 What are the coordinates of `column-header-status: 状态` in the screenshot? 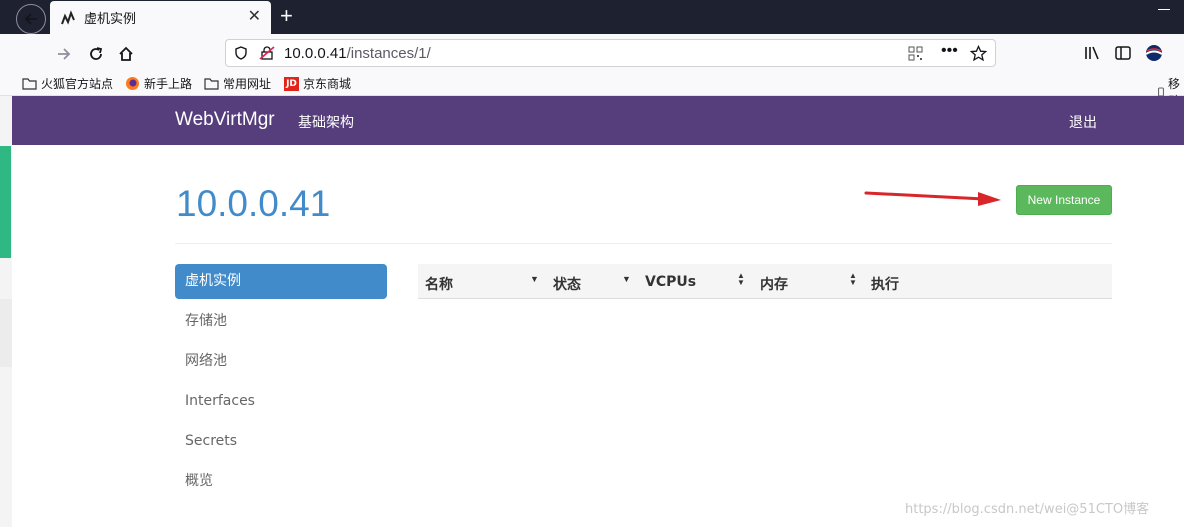 It's located at (567, 284).